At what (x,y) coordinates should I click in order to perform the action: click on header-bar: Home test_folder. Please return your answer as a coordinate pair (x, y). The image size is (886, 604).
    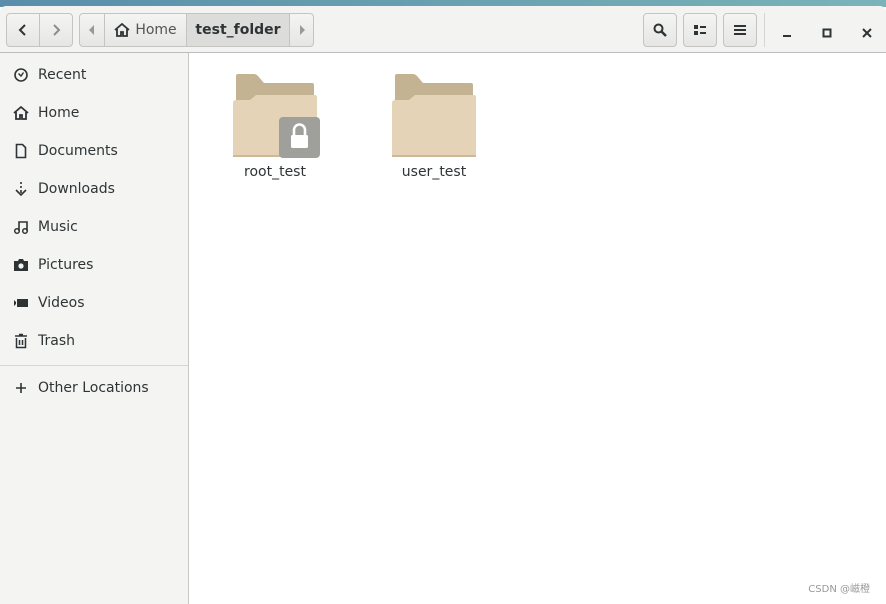
    Looking at the image, I should click on (443, 29).